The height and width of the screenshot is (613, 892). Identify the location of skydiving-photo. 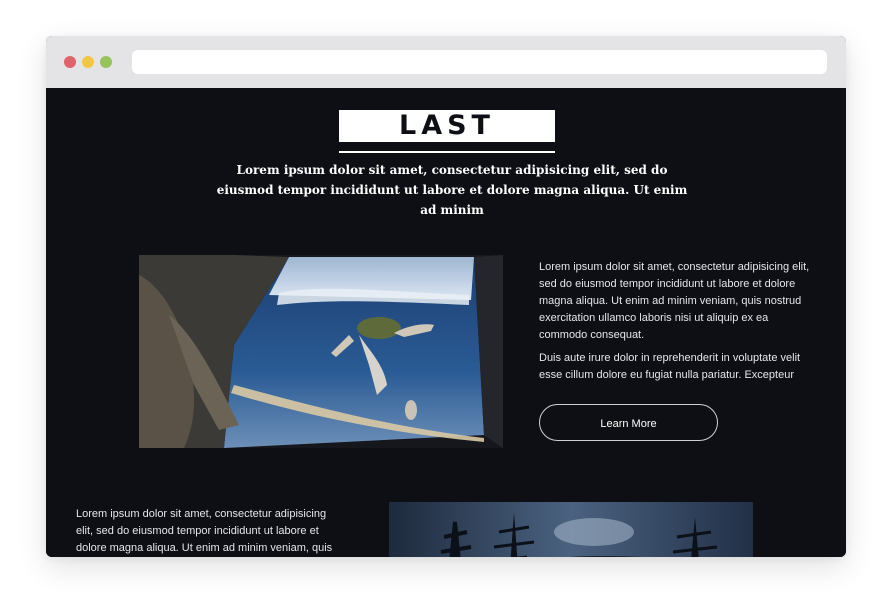
(321, 351).